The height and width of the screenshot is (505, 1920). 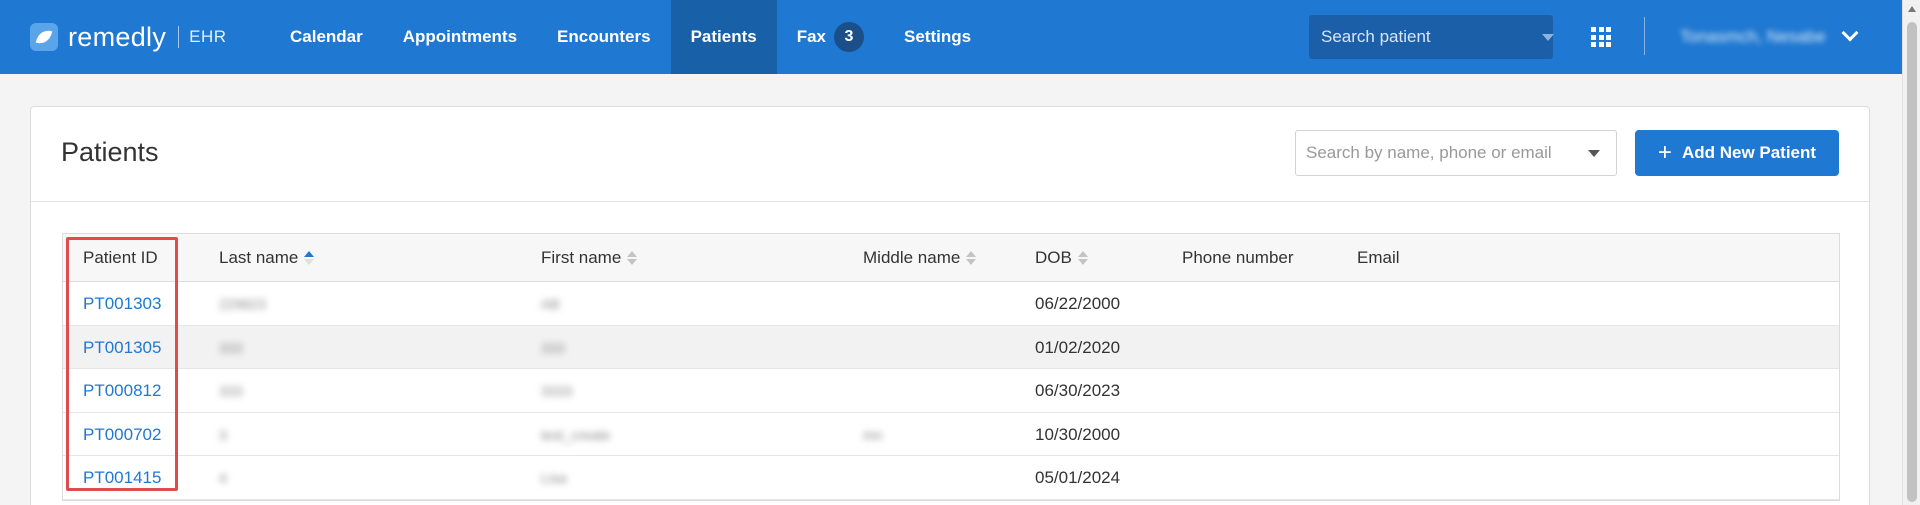 I want to click on user-menu: Tonasmch, Nesabe, so click(x=1769, y=37).